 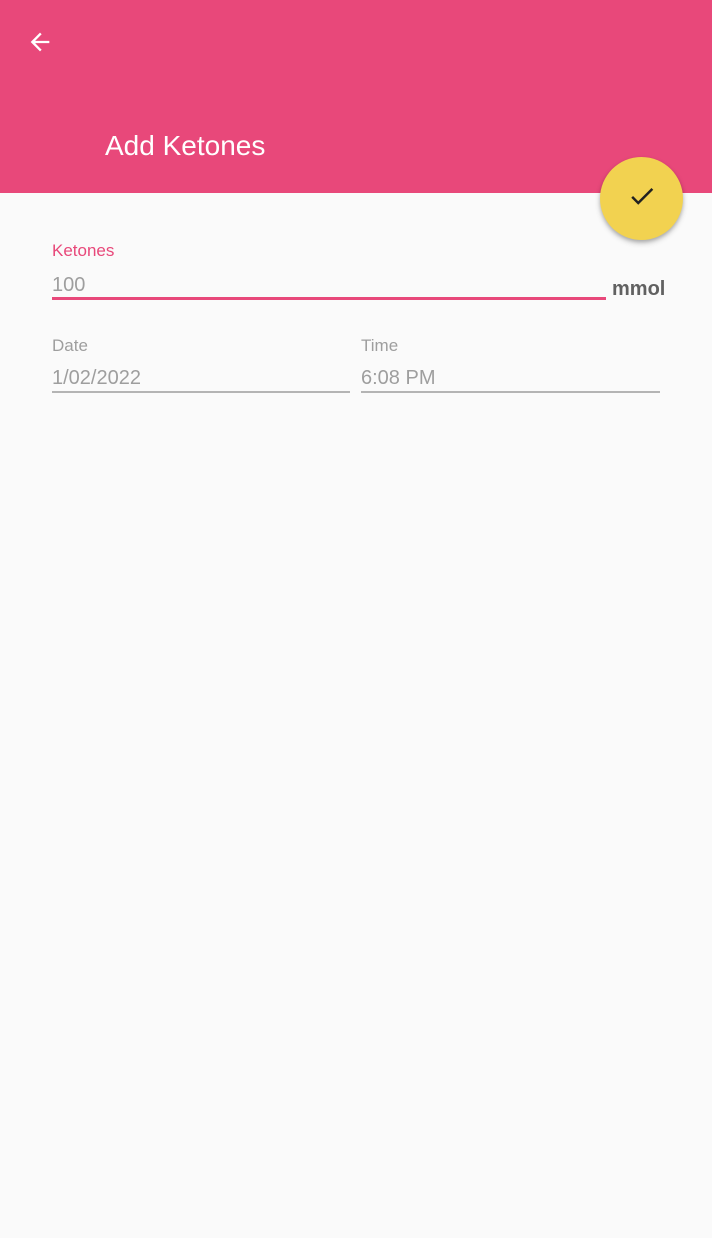 I want to click on save-button, so click(x=641, y=198).